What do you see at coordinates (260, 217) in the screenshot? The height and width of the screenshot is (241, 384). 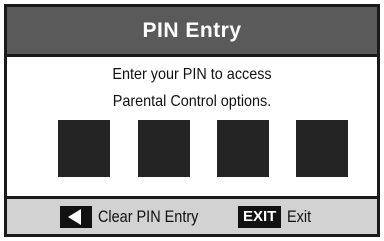 I see `exit-key-icon: EXIT` at bounding box center [260, 217].